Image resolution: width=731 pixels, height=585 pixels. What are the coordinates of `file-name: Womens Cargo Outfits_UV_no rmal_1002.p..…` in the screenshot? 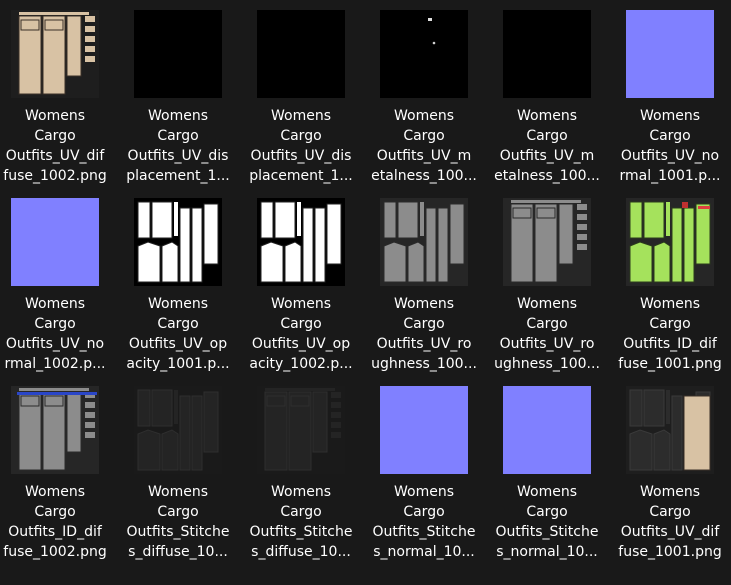 It's located at (55, 334).